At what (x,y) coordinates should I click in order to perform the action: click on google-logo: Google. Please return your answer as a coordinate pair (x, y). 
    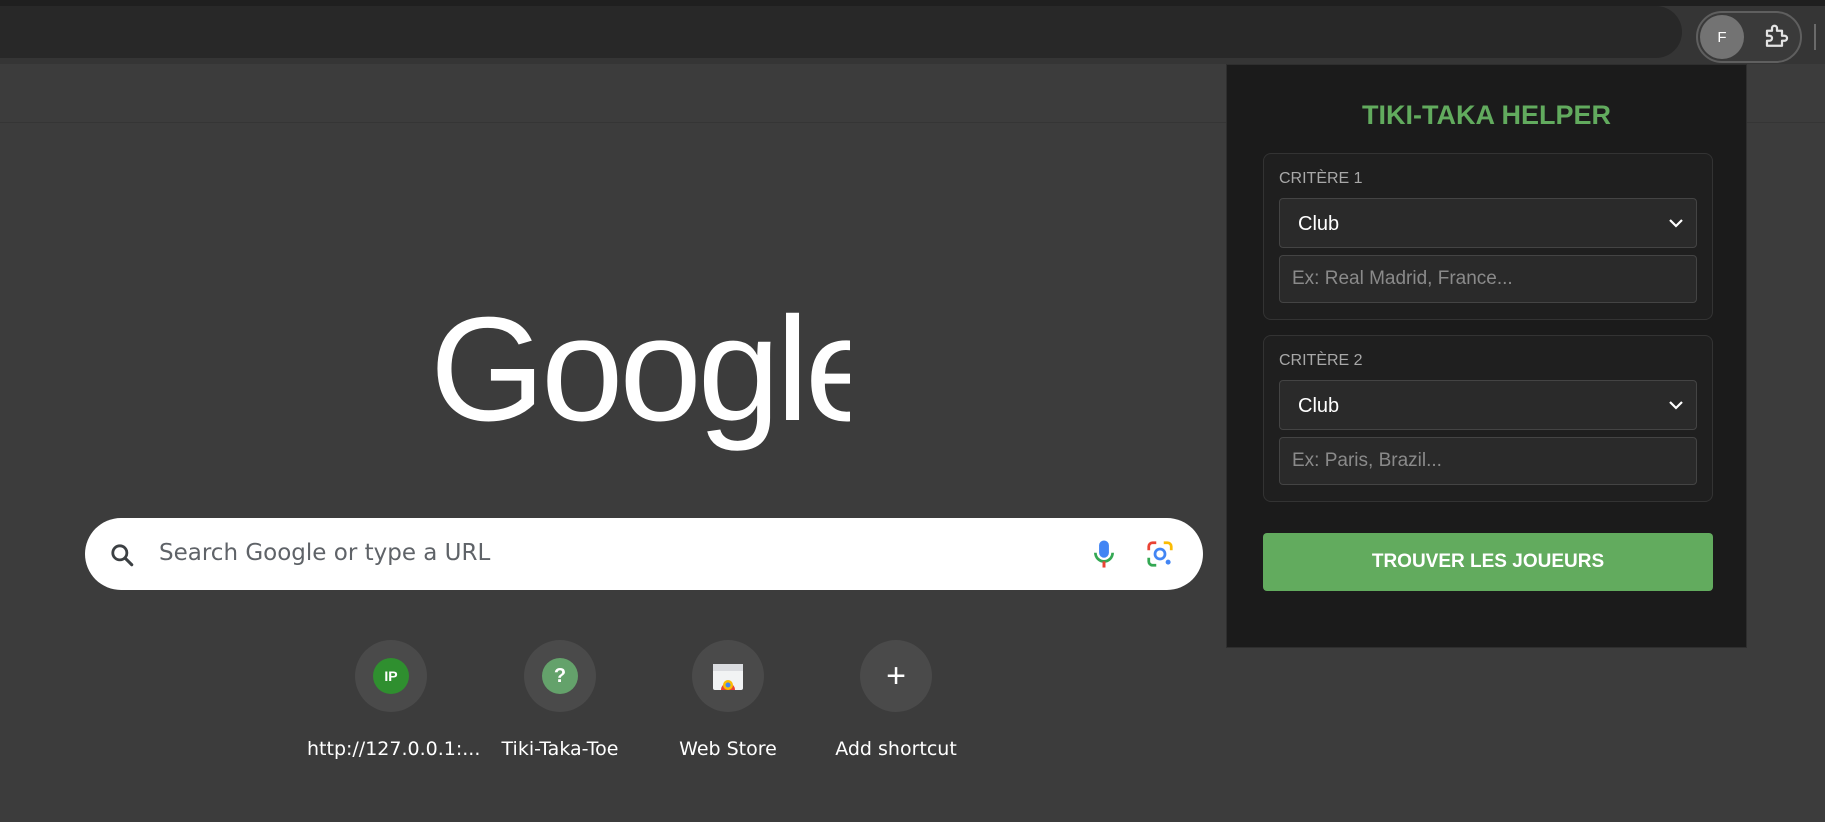
    Looking at the image, I should click on (640, 376).